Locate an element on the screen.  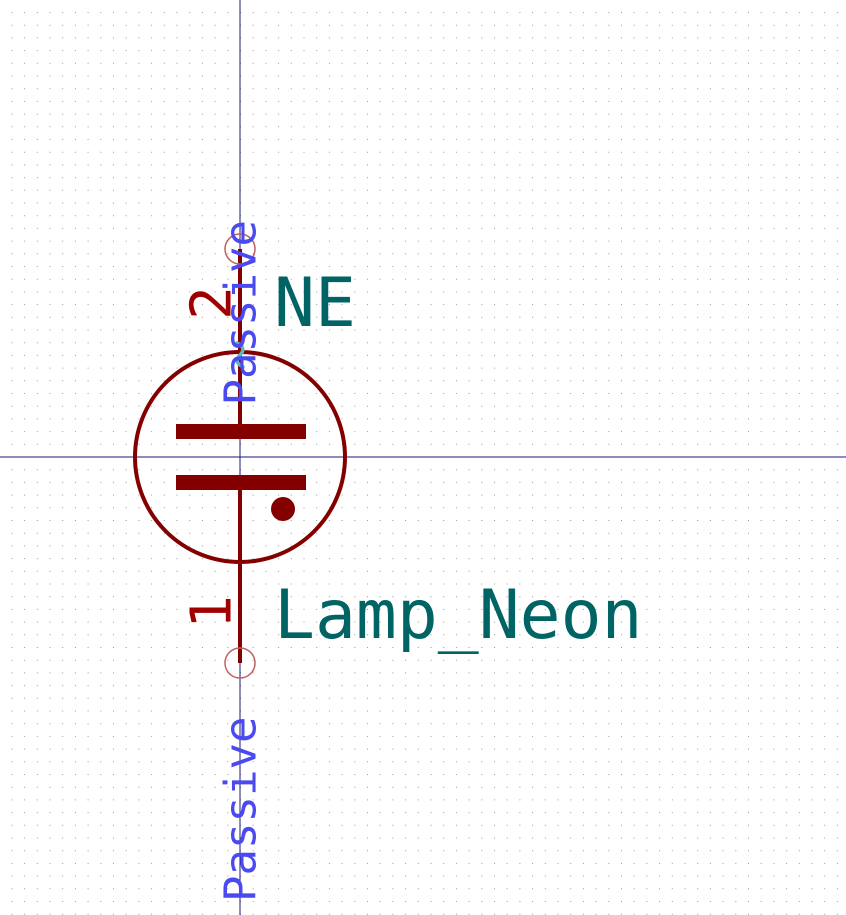
lamp-gas-dot is located at coordinates (283, 509).